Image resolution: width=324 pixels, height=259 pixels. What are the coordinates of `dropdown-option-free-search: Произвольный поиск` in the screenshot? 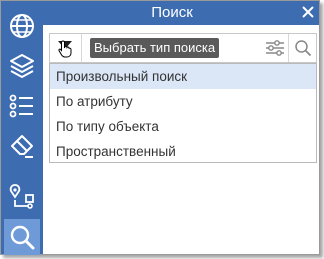 It's located at (183, 76).